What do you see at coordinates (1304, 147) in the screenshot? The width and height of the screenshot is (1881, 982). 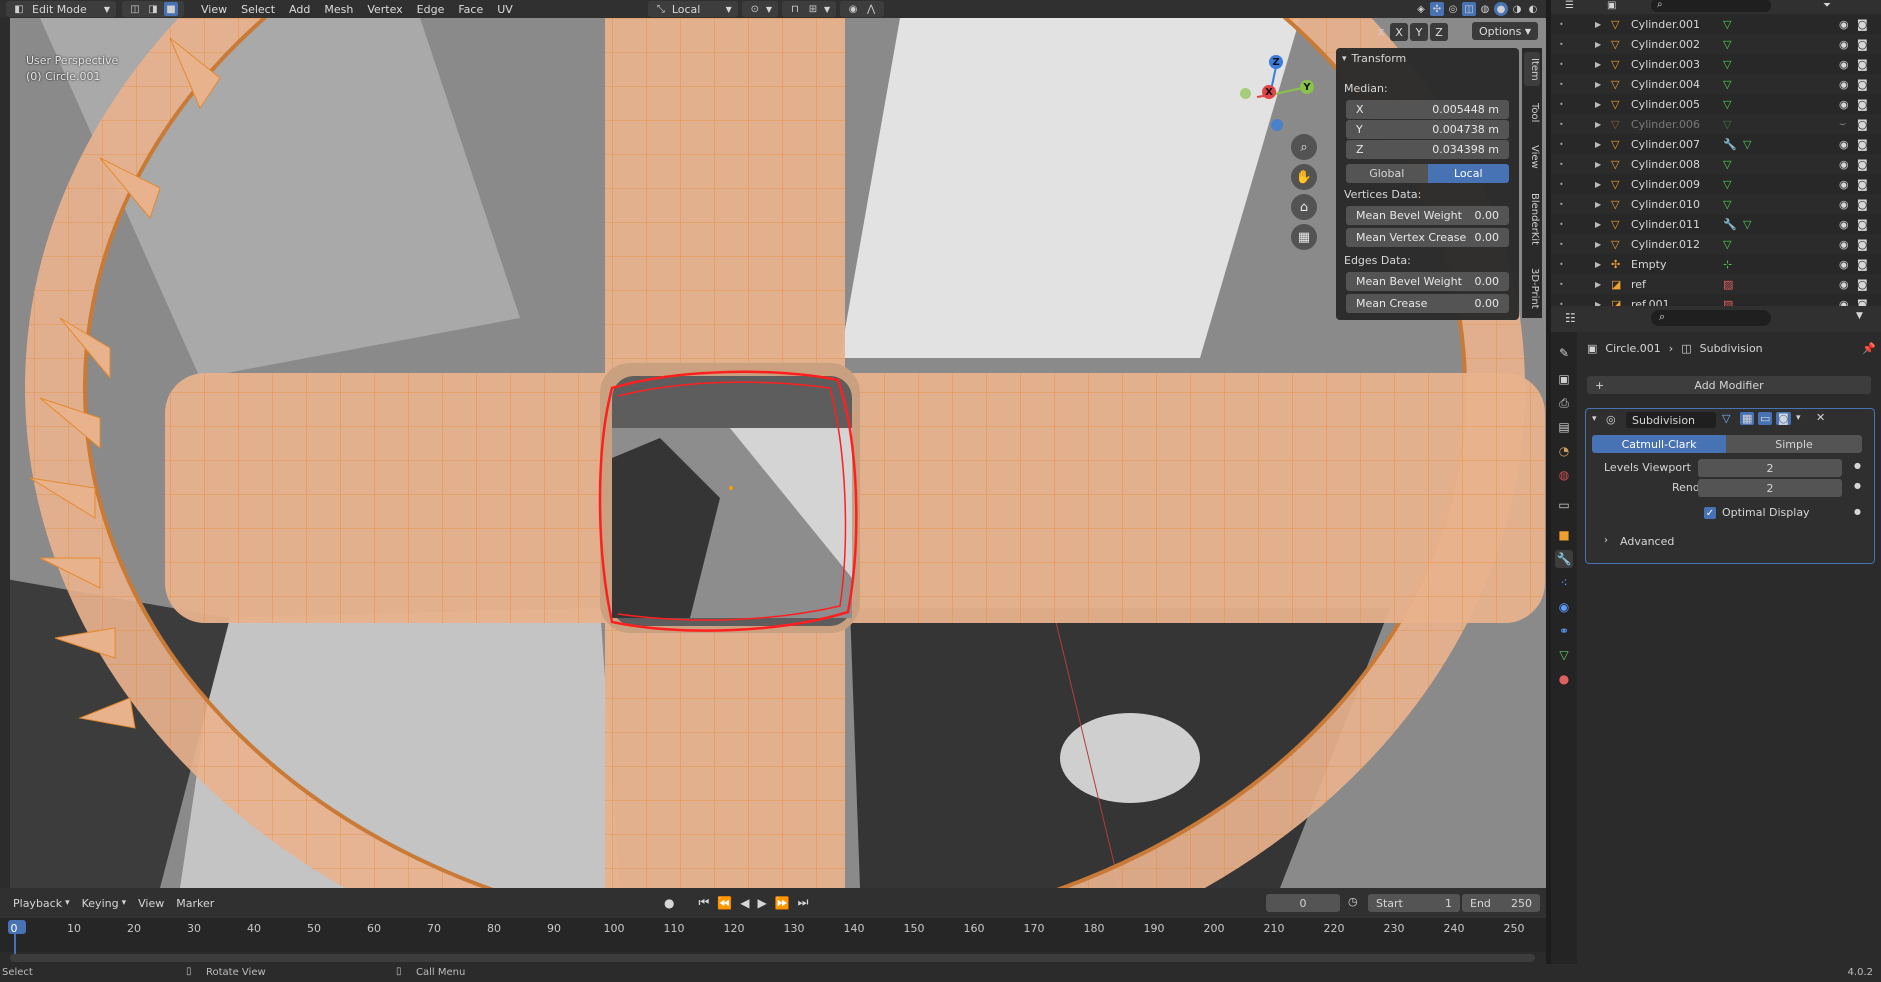 I see `zoom-icon: ⌕` at bounding box center [1304, 147].